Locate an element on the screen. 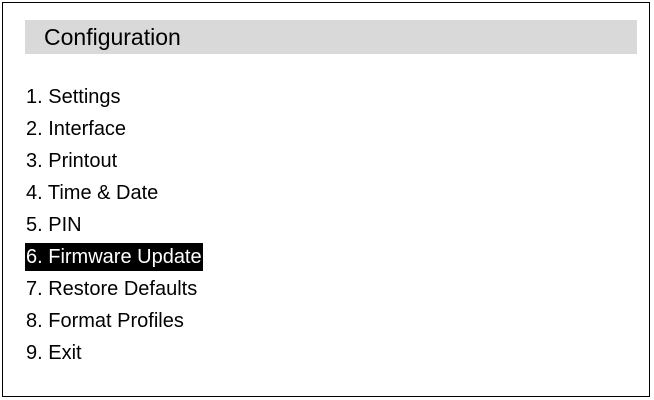  menu-item-label: 6. Firmware Update is located at coordinates (114, 257).